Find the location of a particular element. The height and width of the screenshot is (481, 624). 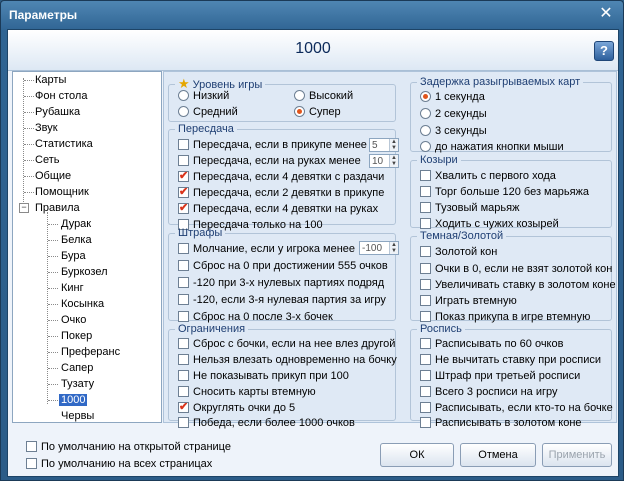

tree-item-klondike: Косынка is located at coordinates (82, 304).